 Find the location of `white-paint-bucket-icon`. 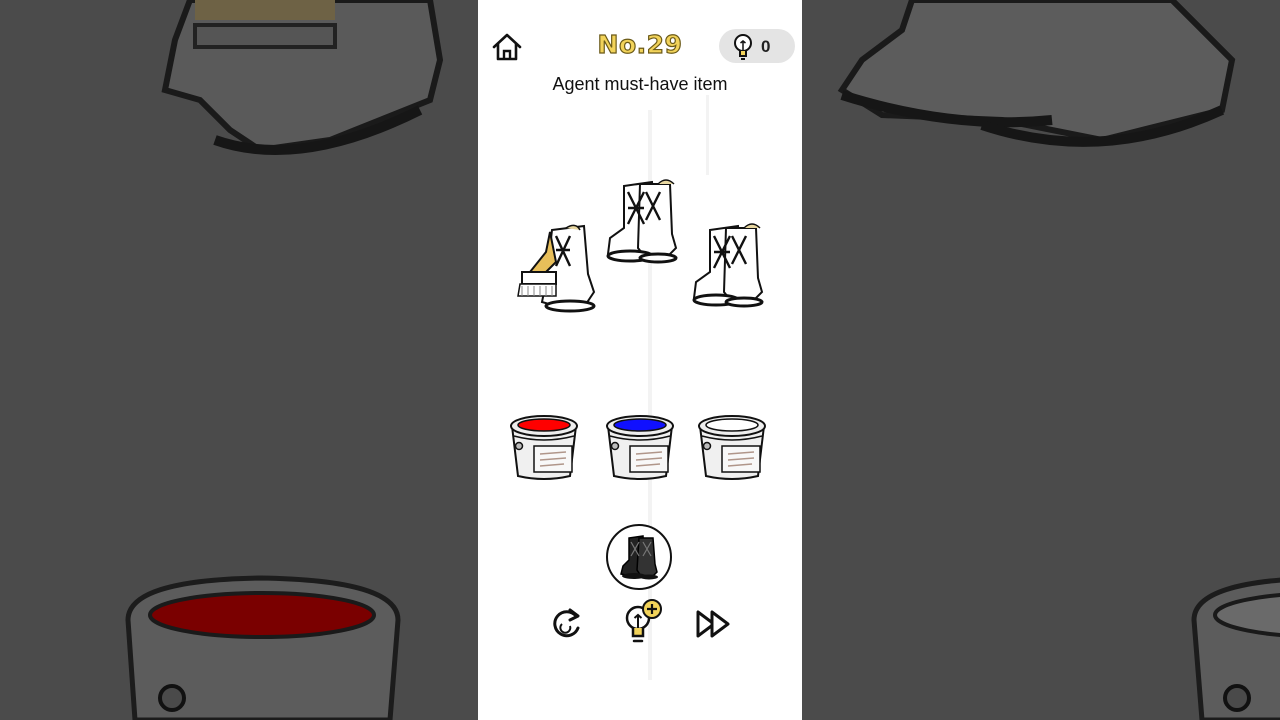

white-paint-bucket-icon is located at coordinates (732, 447).